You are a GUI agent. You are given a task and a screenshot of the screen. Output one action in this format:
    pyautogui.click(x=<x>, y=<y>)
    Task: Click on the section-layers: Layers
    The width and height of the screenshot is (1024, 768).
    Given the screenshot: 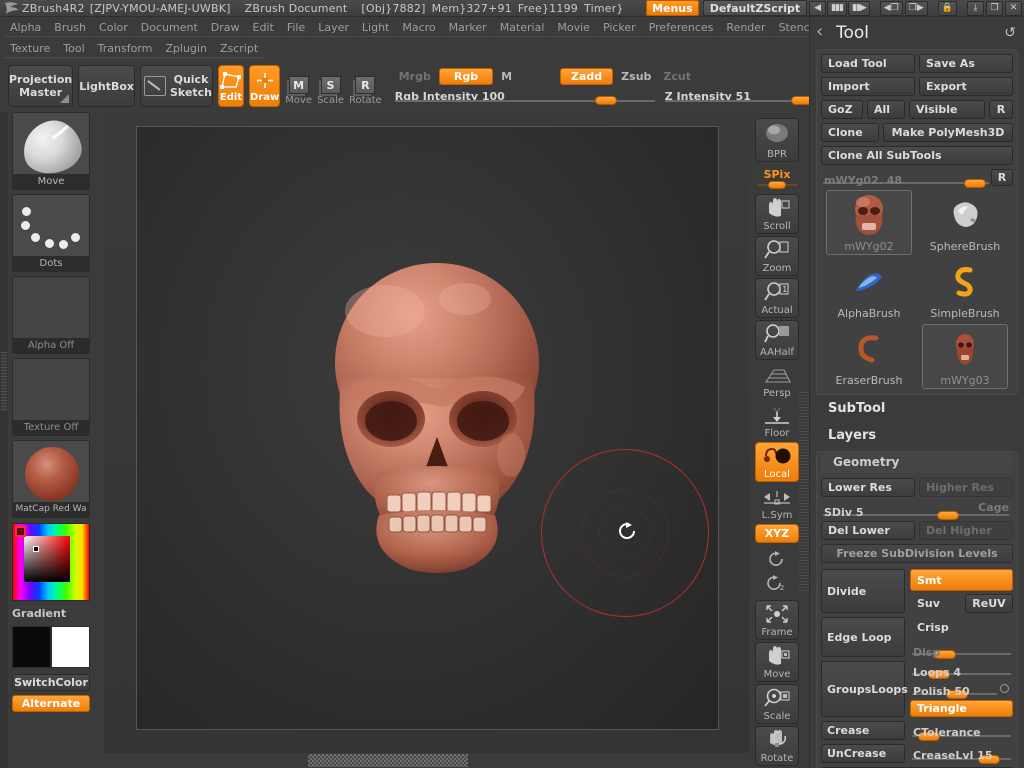 What is the action you would take?
    pyautogui.click(x=917, y=435)
    